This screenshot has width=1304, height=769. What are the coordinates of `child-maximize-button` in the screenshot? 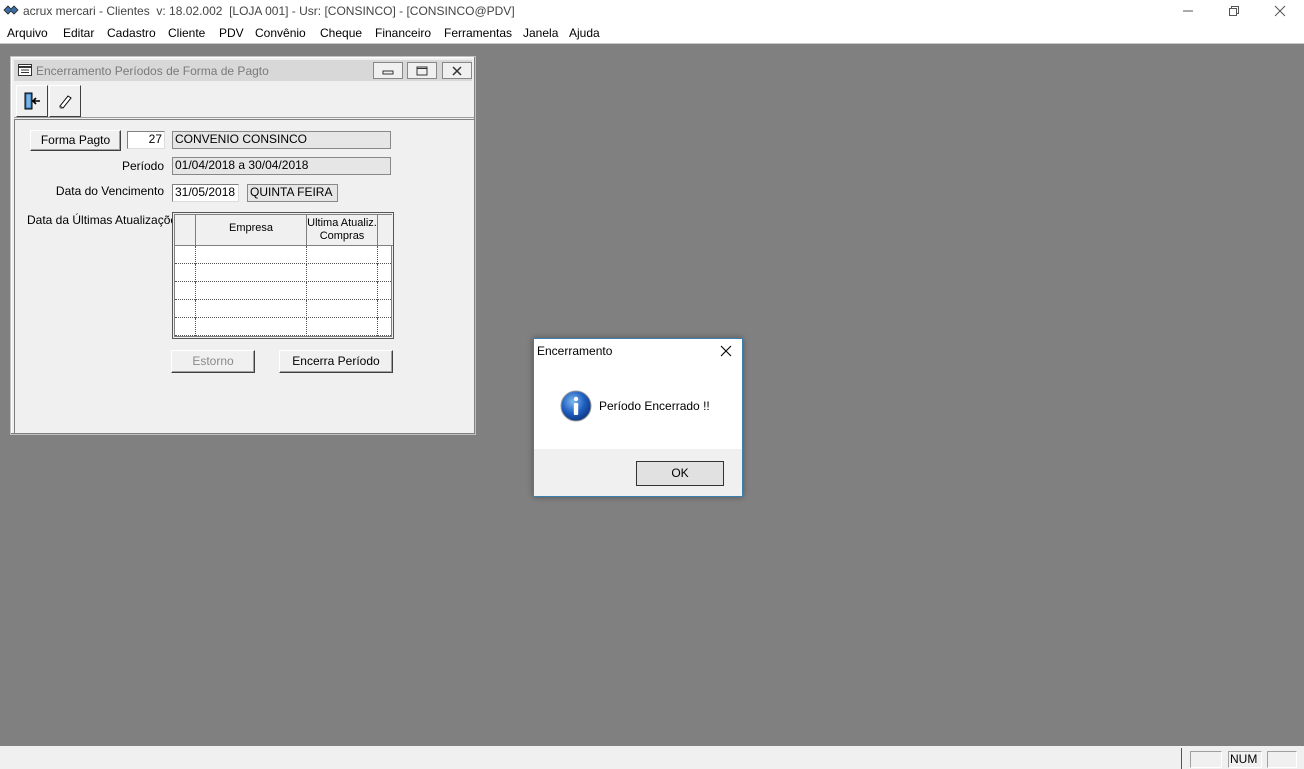 It's located at (422, 70).